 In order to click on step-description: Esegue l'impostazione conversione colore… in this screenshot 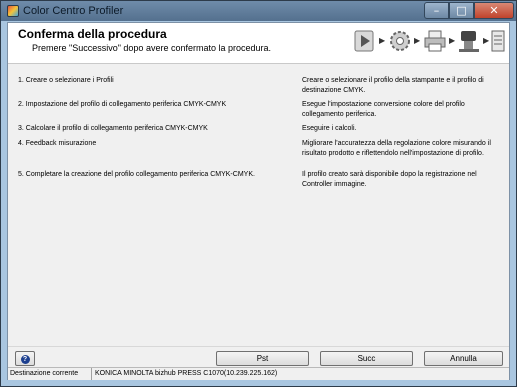, I will do `click(383, 109)`.